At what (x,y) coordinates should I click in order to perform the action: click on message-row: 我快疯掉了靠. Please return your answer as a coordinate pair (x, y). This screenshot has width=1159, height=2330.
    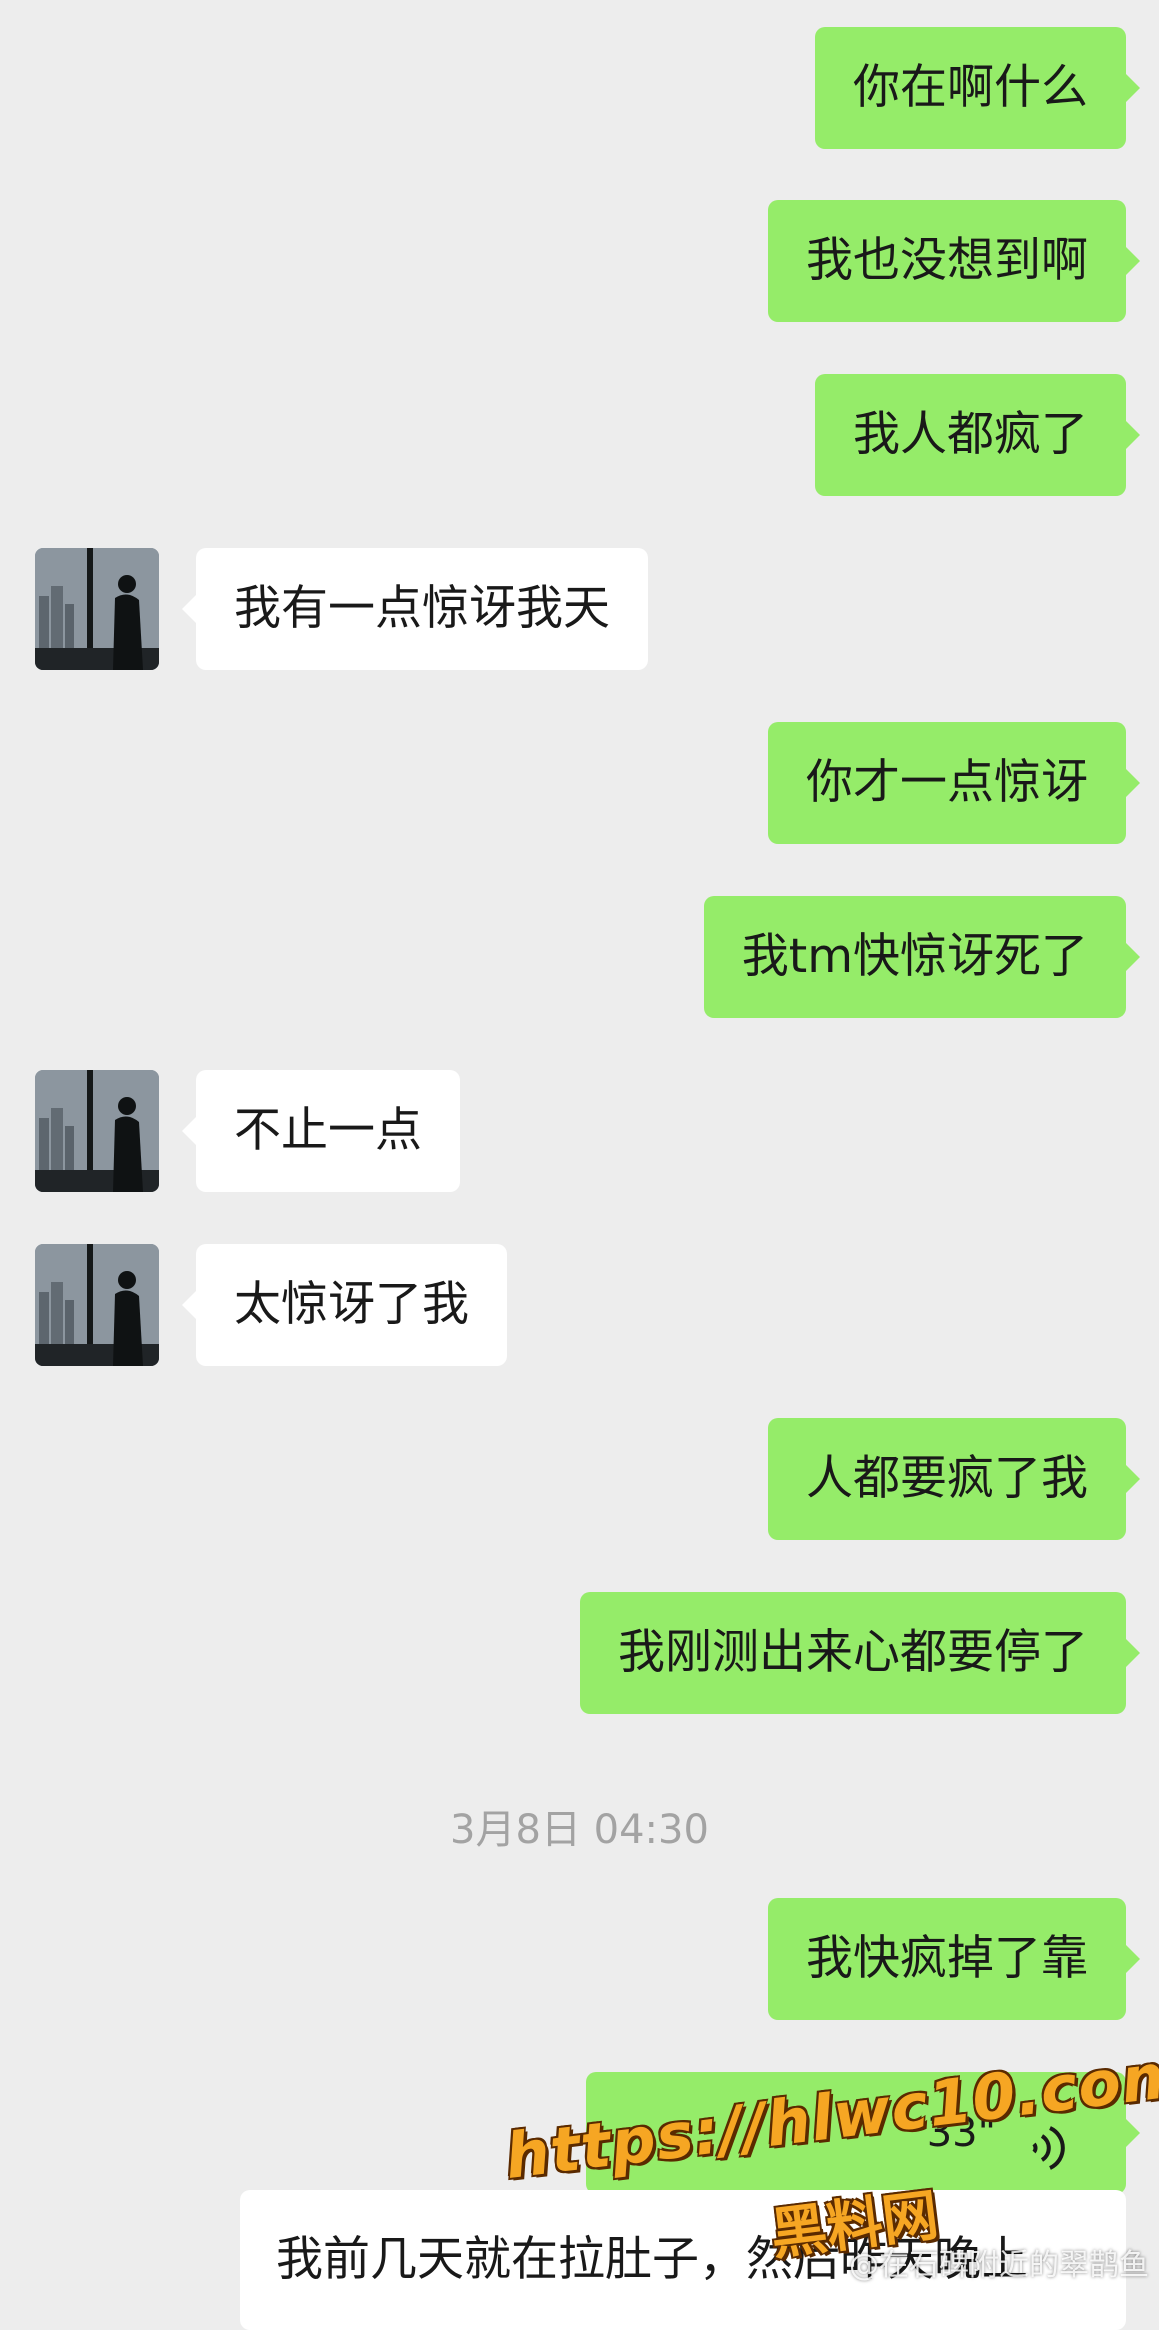
    Looking at the image, I should click on (579, 1959).